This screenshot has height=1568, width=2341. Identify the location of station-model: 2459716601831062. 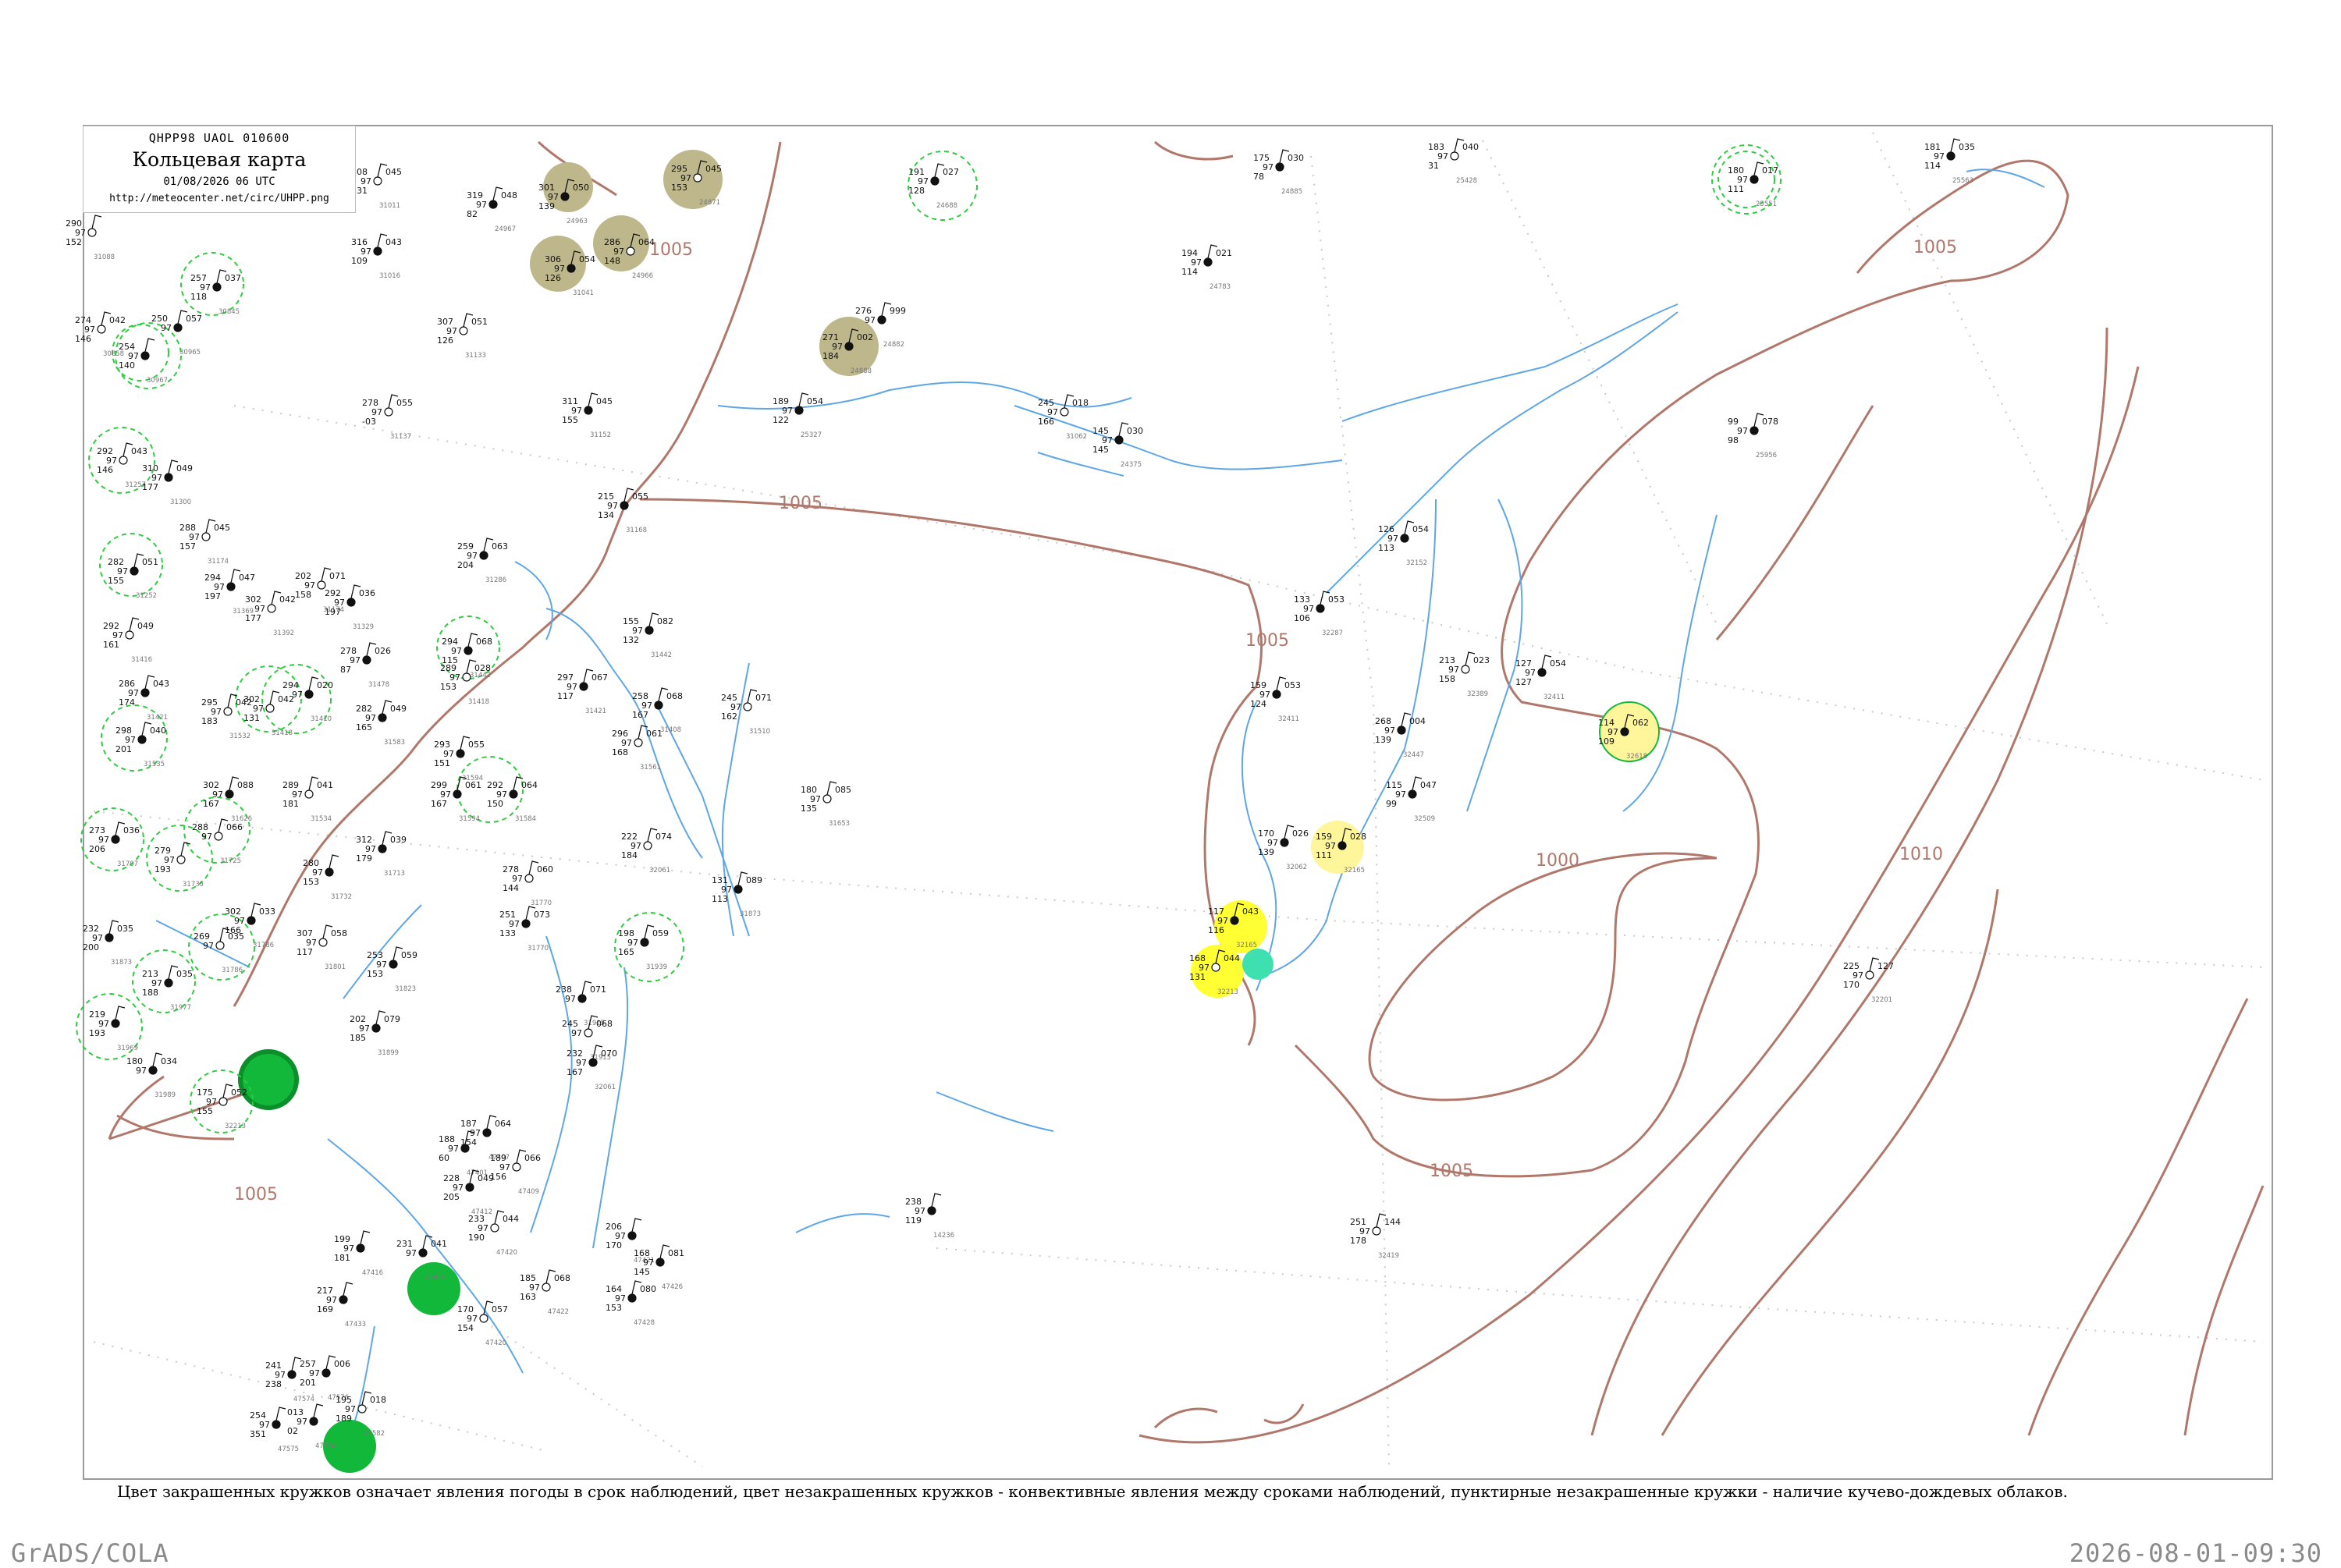
(1063, 417).